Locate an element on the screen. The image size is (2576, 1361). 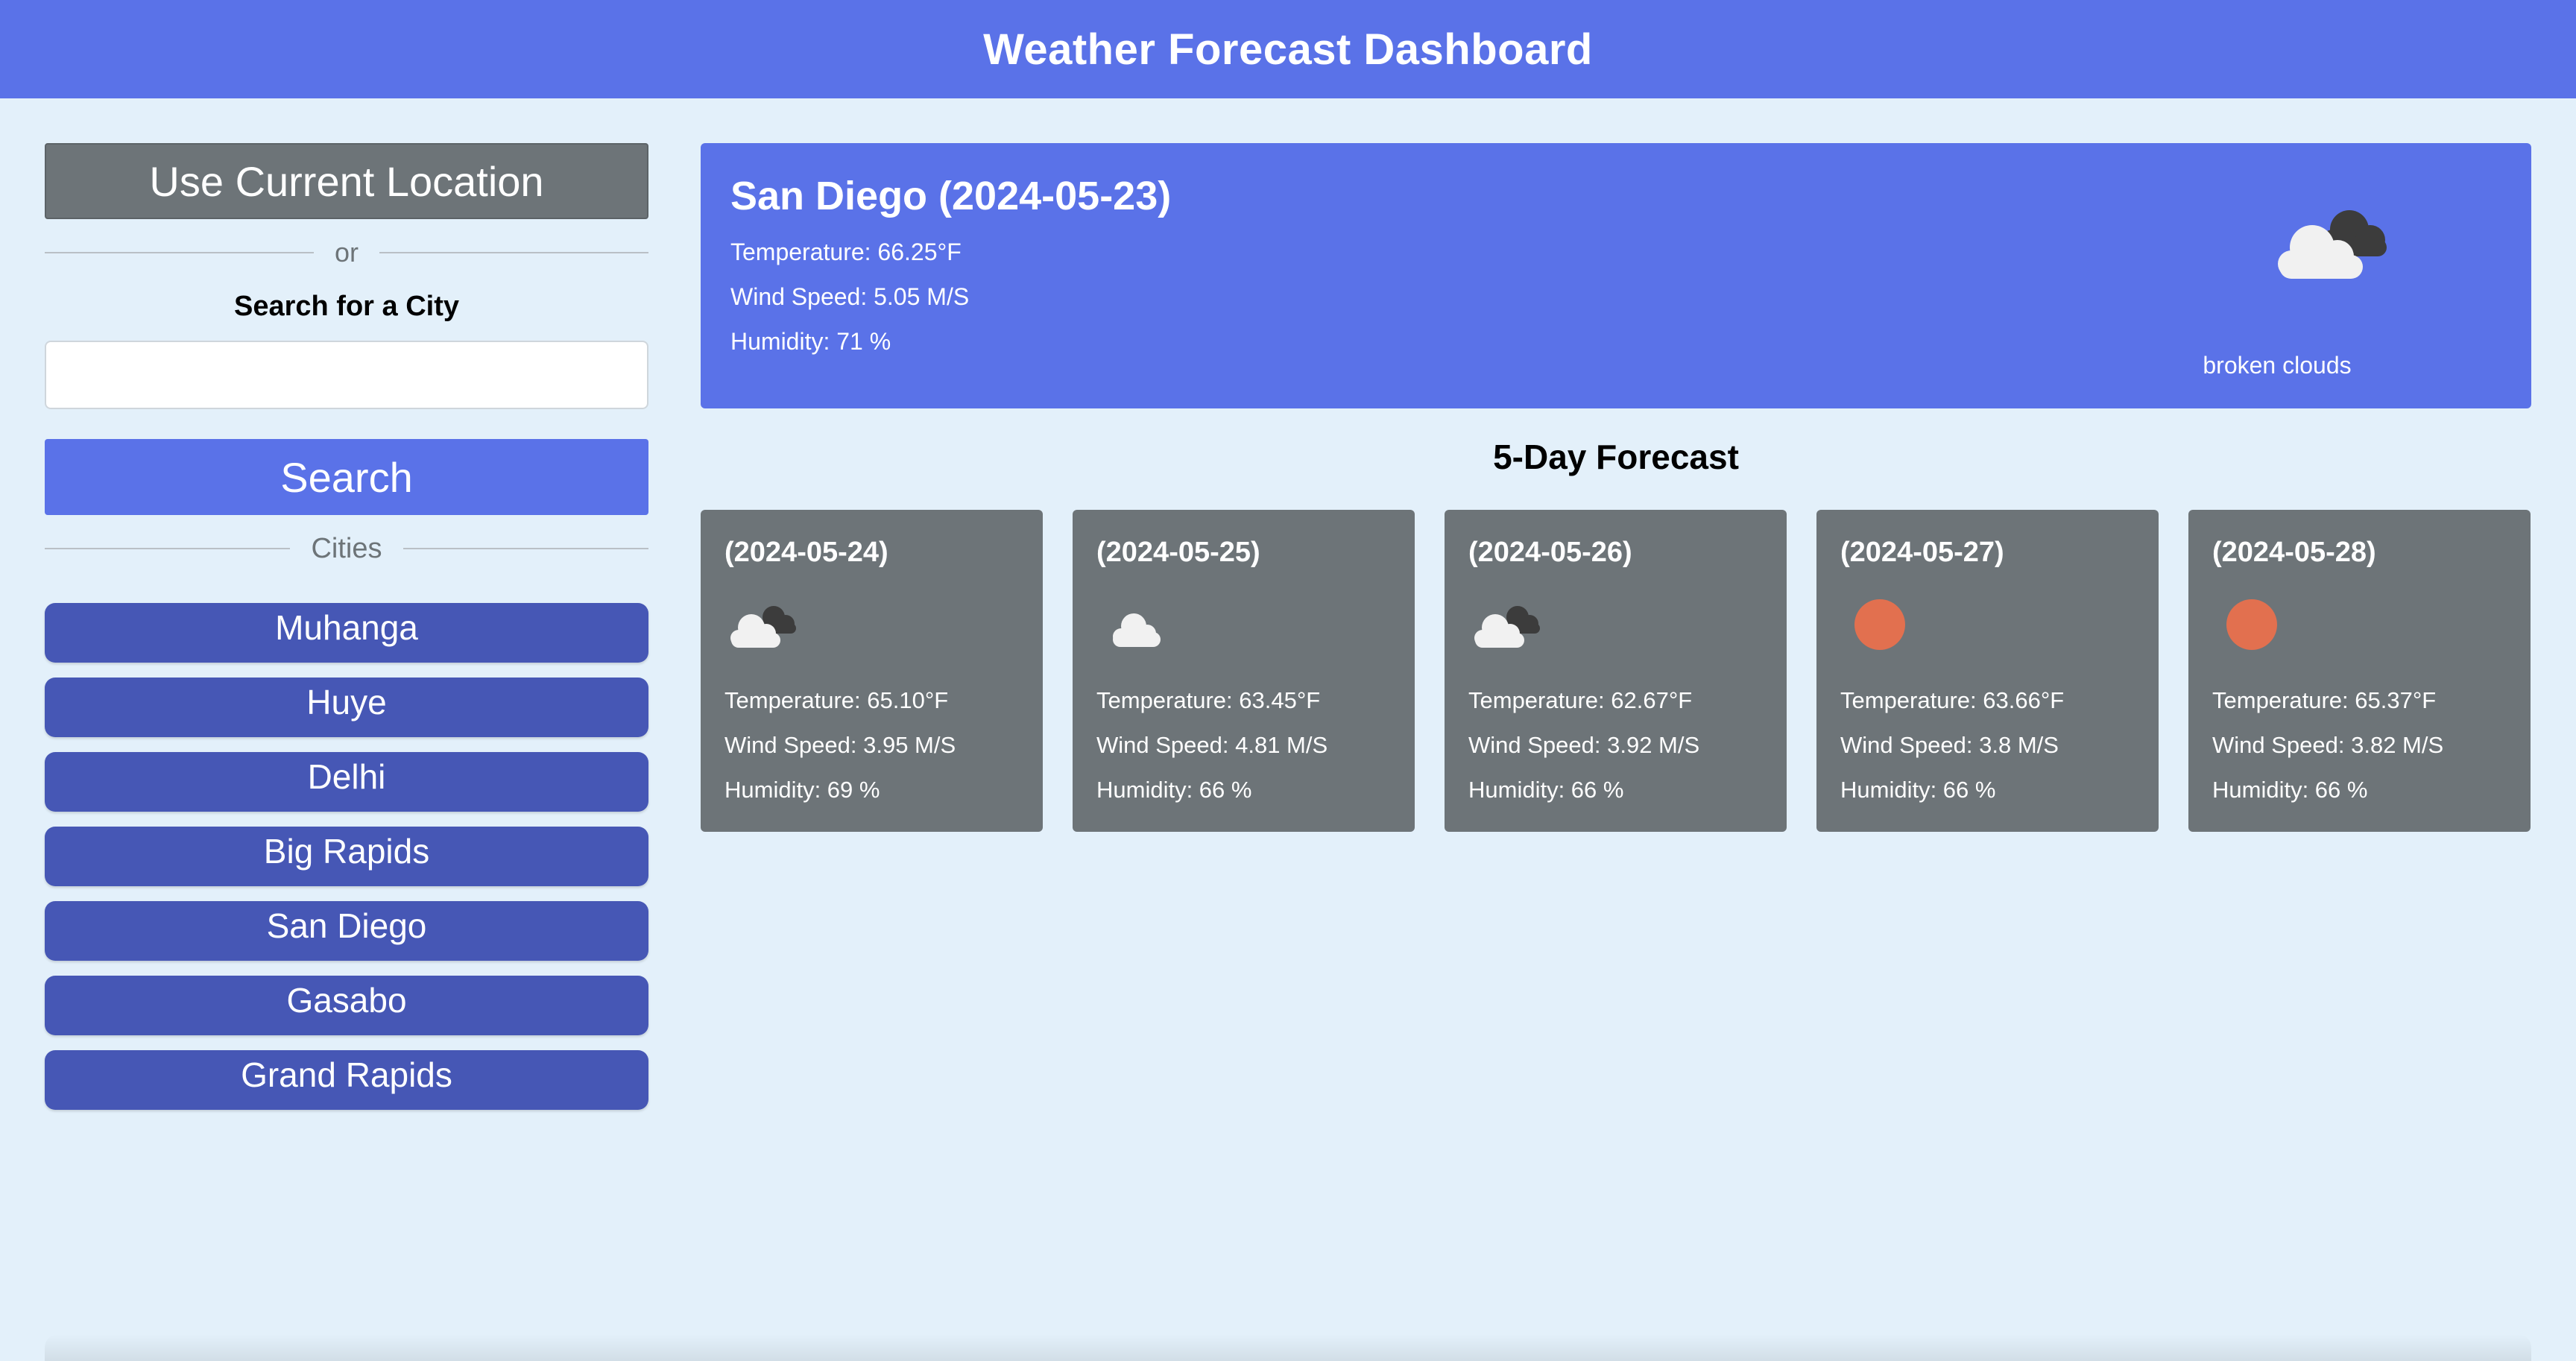
header-bar: Weather Forecast Dashboard is located at coordinates (1288, 49).